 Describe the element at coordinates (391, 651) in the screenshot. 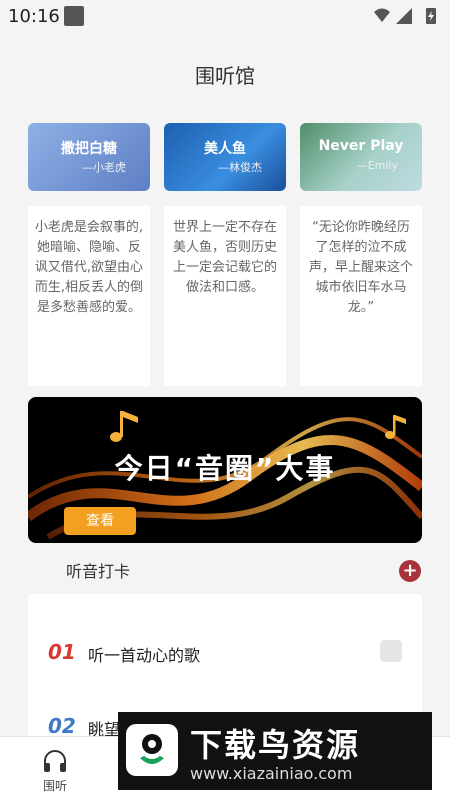

I see `task-checkbox` at that location.